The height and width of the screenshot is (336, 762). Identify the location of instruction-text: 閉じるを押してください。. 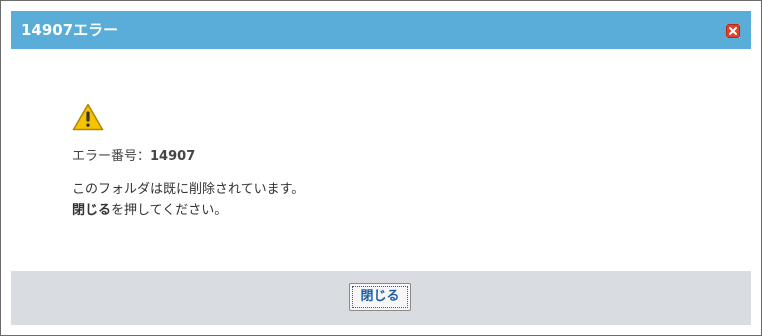
(188, 210).